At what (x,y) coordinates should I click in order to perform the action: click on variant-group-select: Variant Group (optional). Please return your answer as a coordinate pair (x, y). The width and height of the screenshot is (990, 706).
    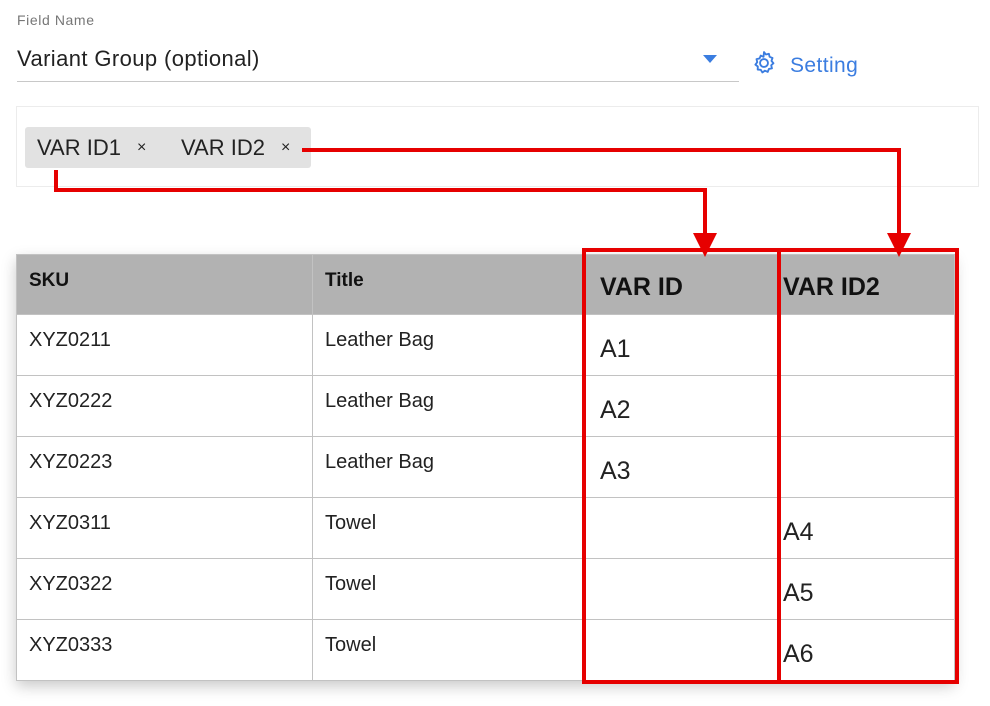
    Looking at the image, I should click on (378, 61).